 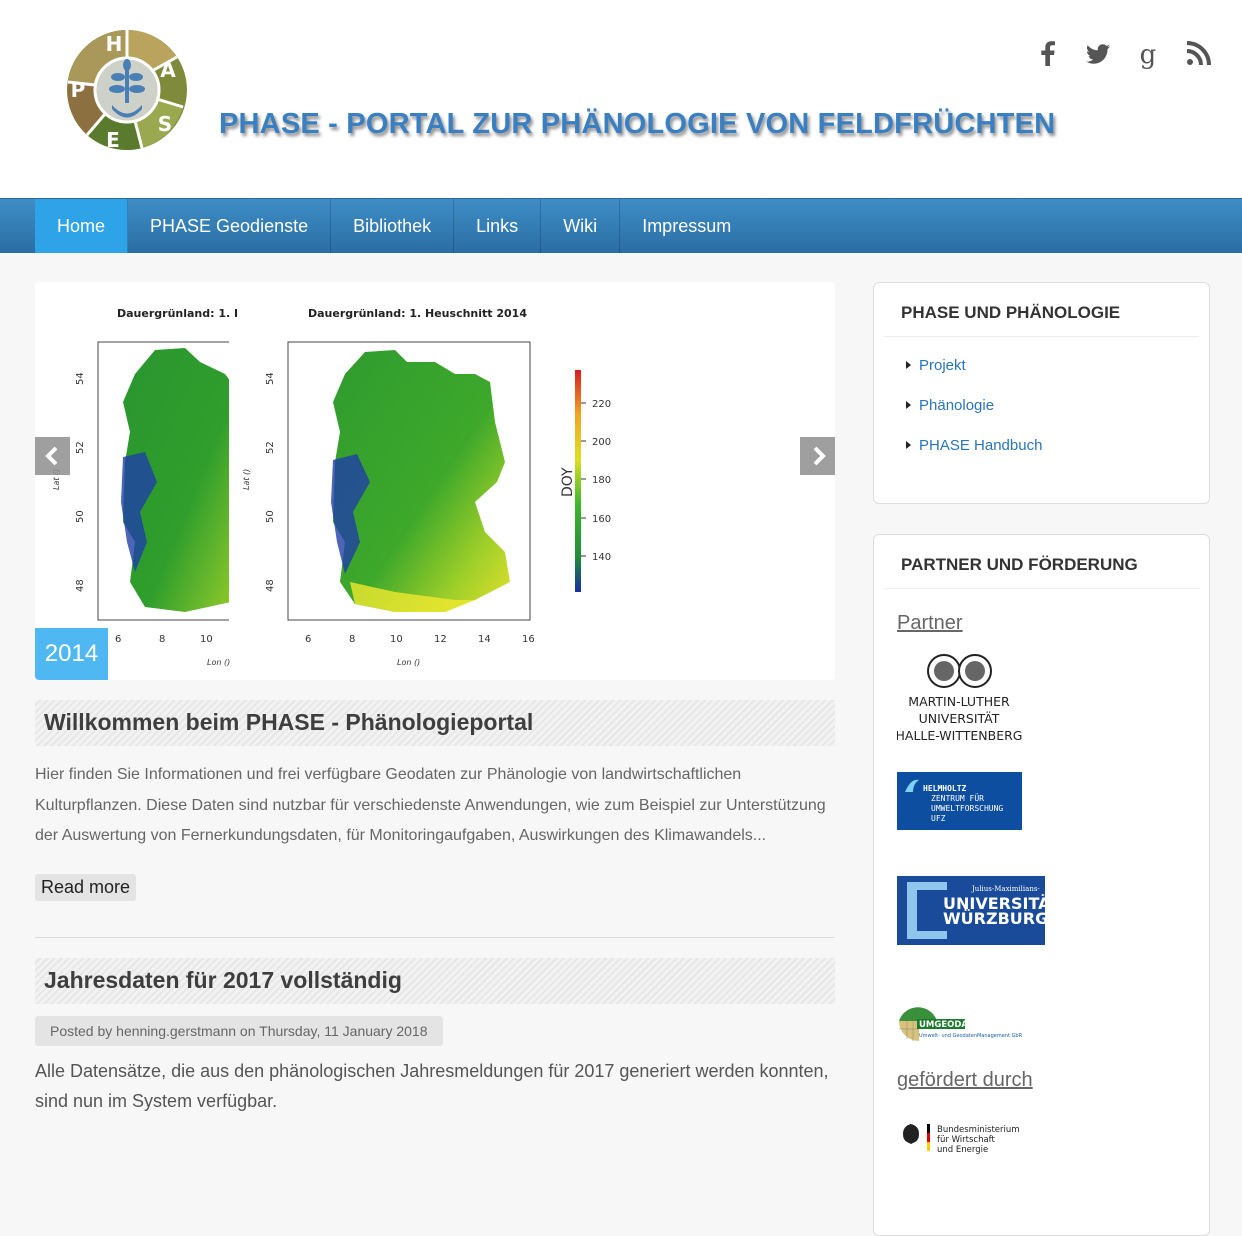 I want to click on y-tick-54-right: 54, so click(x=270, y=378).